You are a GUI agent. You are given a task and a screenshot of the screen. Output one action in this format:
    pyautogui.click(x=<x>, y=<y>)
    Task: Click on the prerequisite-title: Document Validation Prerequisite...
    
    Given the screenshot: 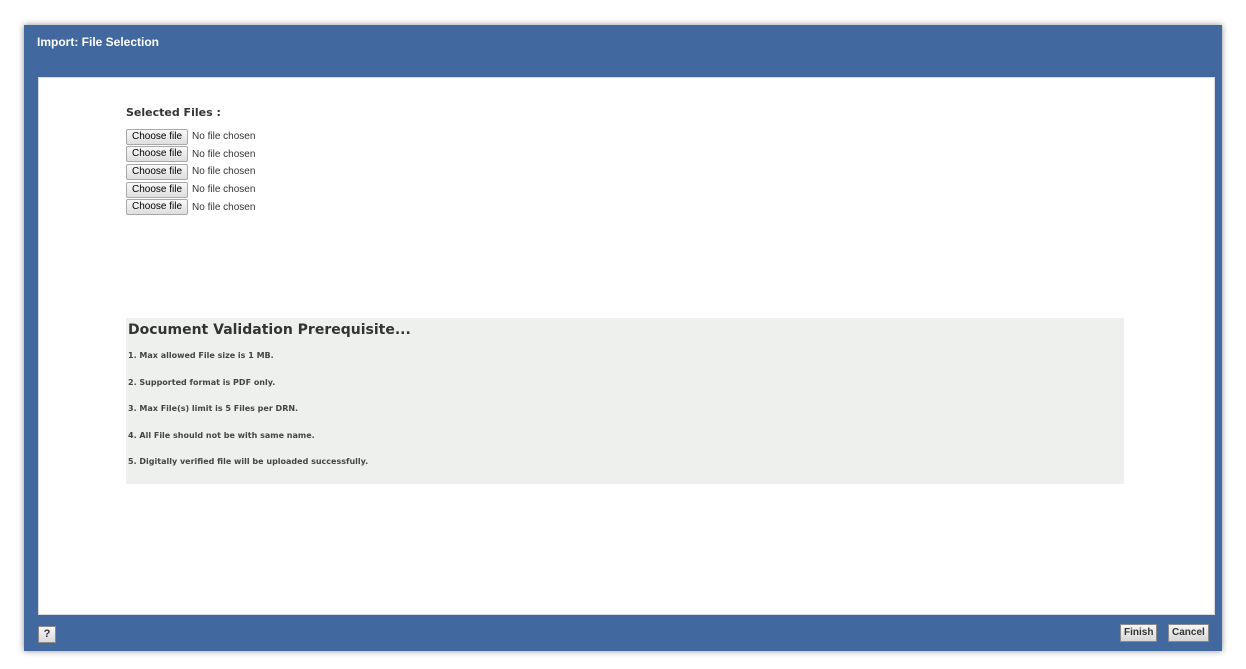 What is the action you would take?
    pyautogui.click(x=269, y=330)
    